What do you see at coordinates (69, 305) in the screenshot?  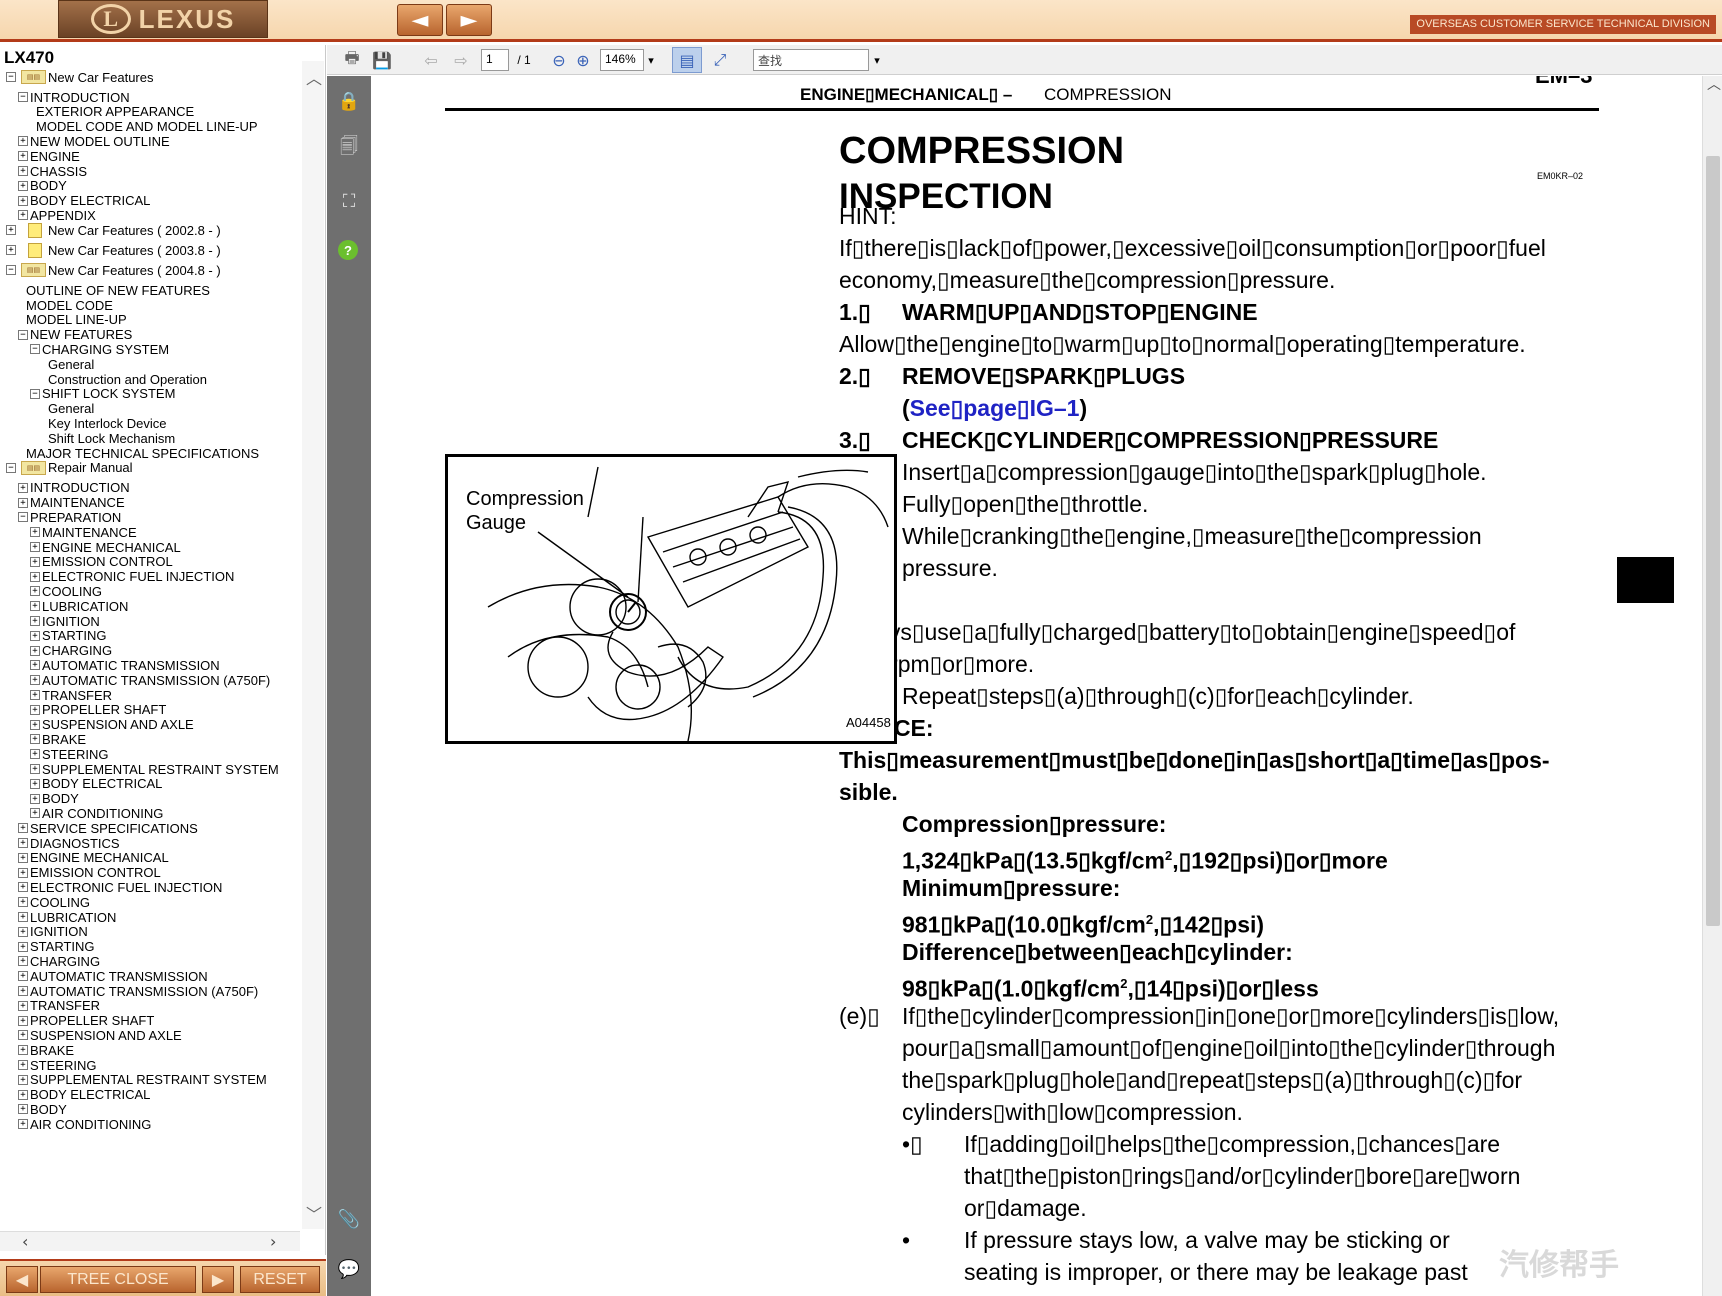 I see `tree-item: MODEL CODE` at bounding box center [69, 305].